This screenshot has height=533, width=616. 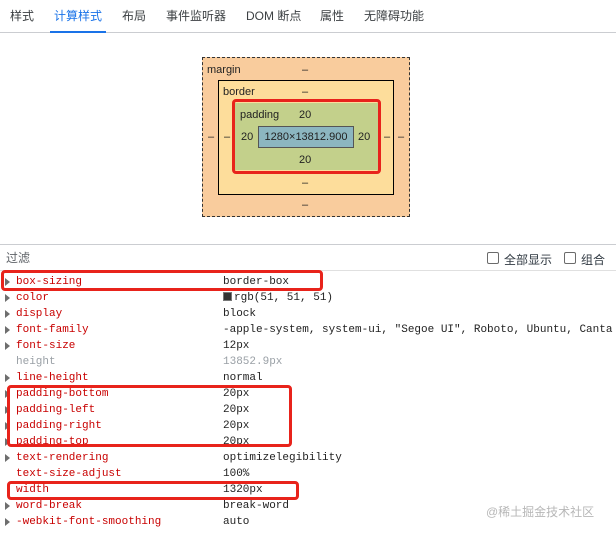 I want to click on margin-left-value: –, so click(x=211, y=137).